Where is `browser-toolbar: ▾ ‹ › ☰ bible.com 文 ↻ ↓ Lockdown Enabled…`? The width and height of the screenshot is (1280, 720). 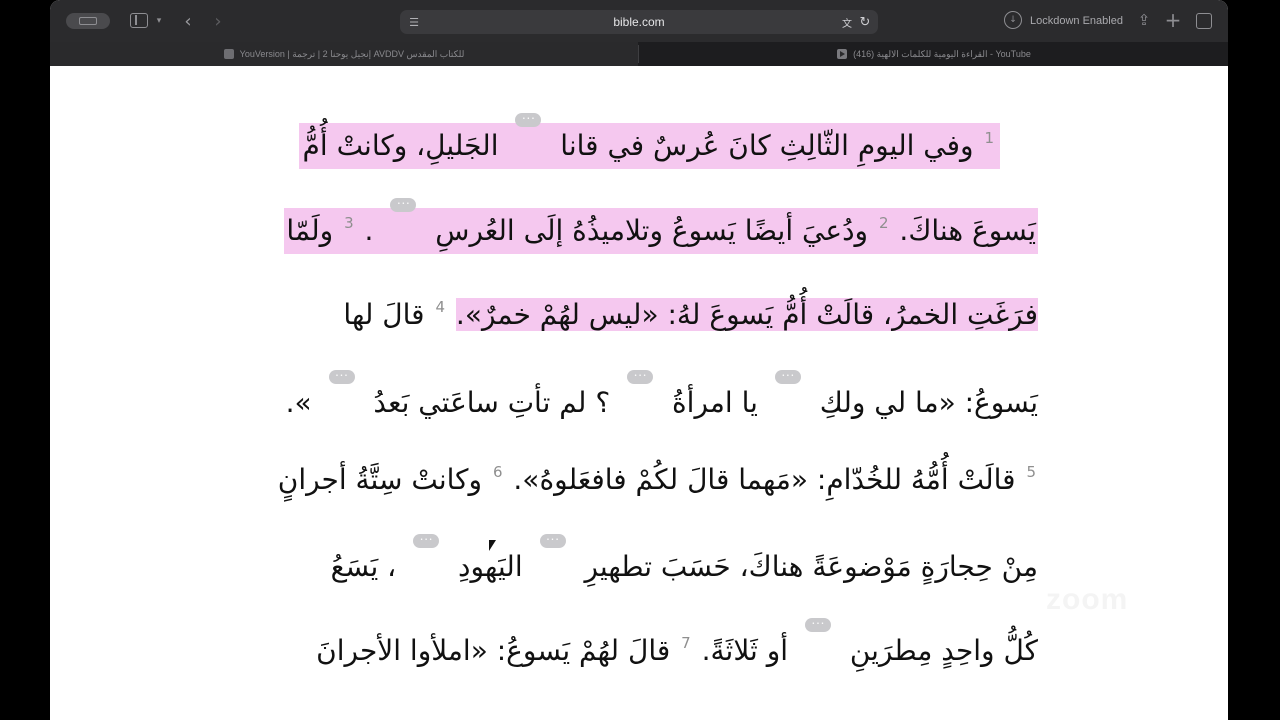
browser-toolbar: ▾ ‹ › ☰ bible.com 文 ↻ ↓ Lockdown Enabled… is located at coordinates (639, 21).